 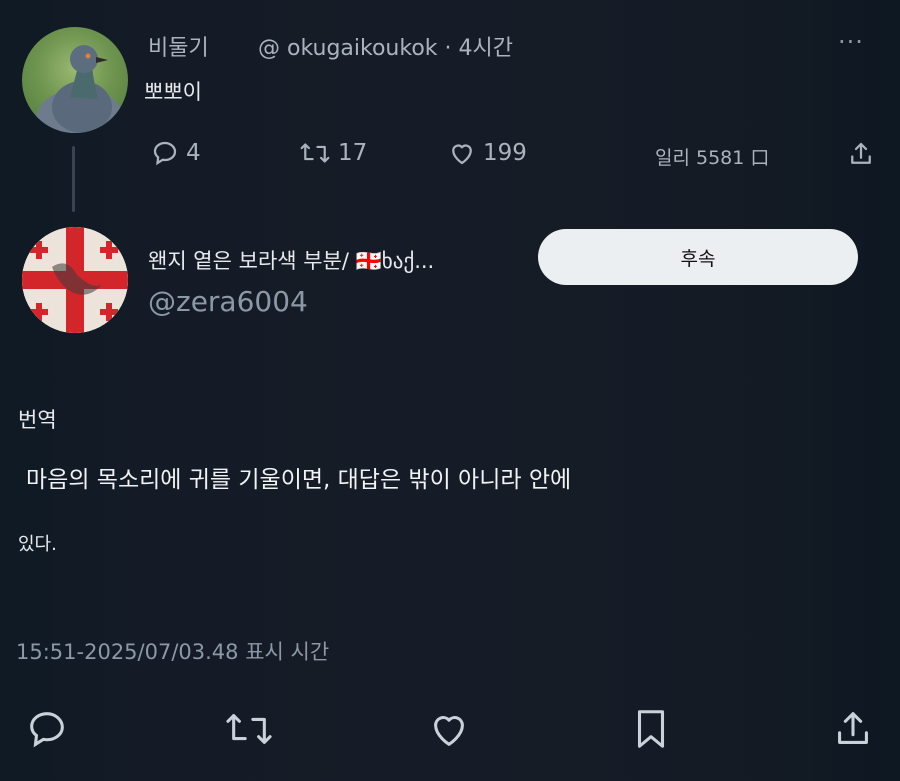 I want to click on like-count-label: 199, so click(x=505, y=153).